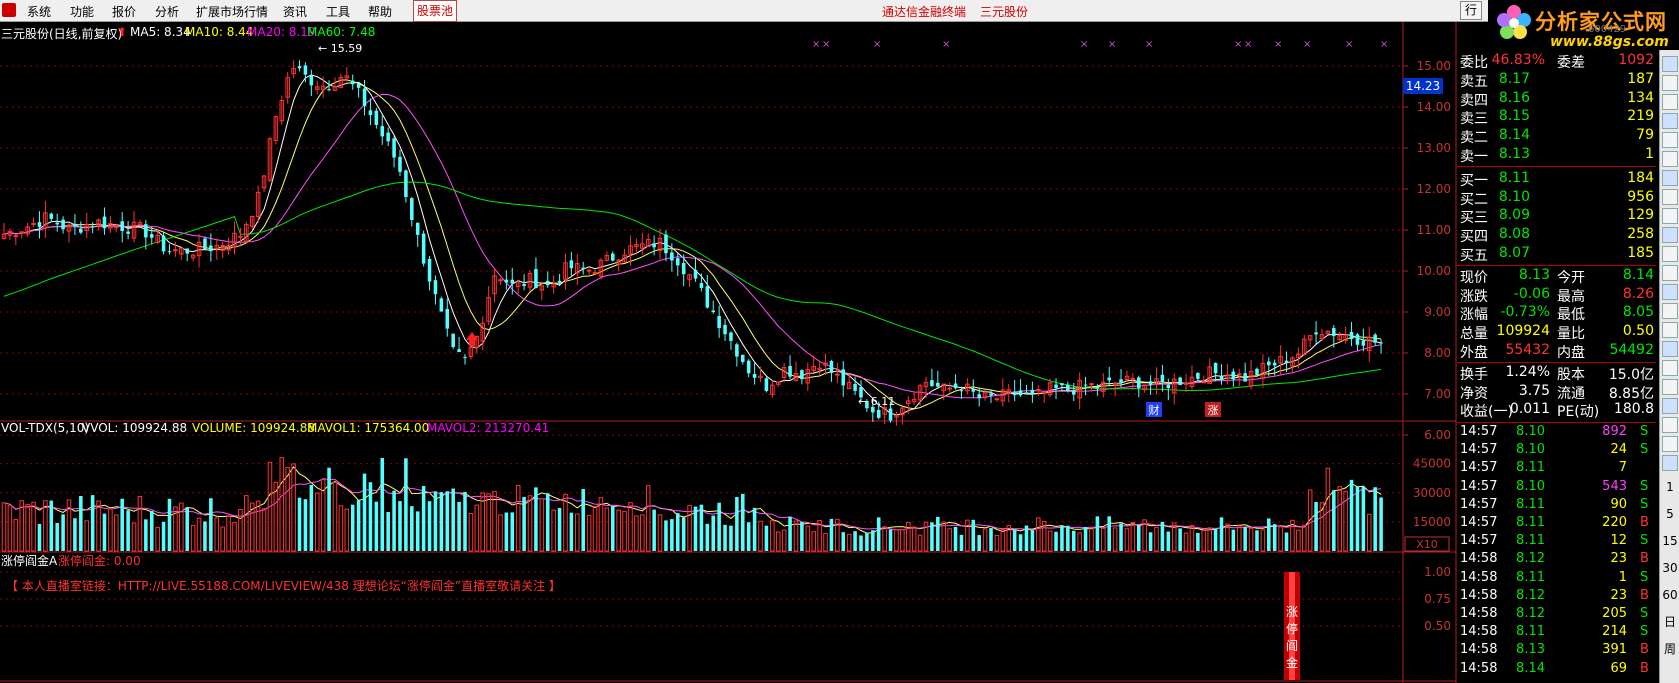 The width and height of the screenshot is (1679, 683). Describe the element at coordinates (1238, 44) in the screenshot. I see `event-marker-icon: ×` at that location.